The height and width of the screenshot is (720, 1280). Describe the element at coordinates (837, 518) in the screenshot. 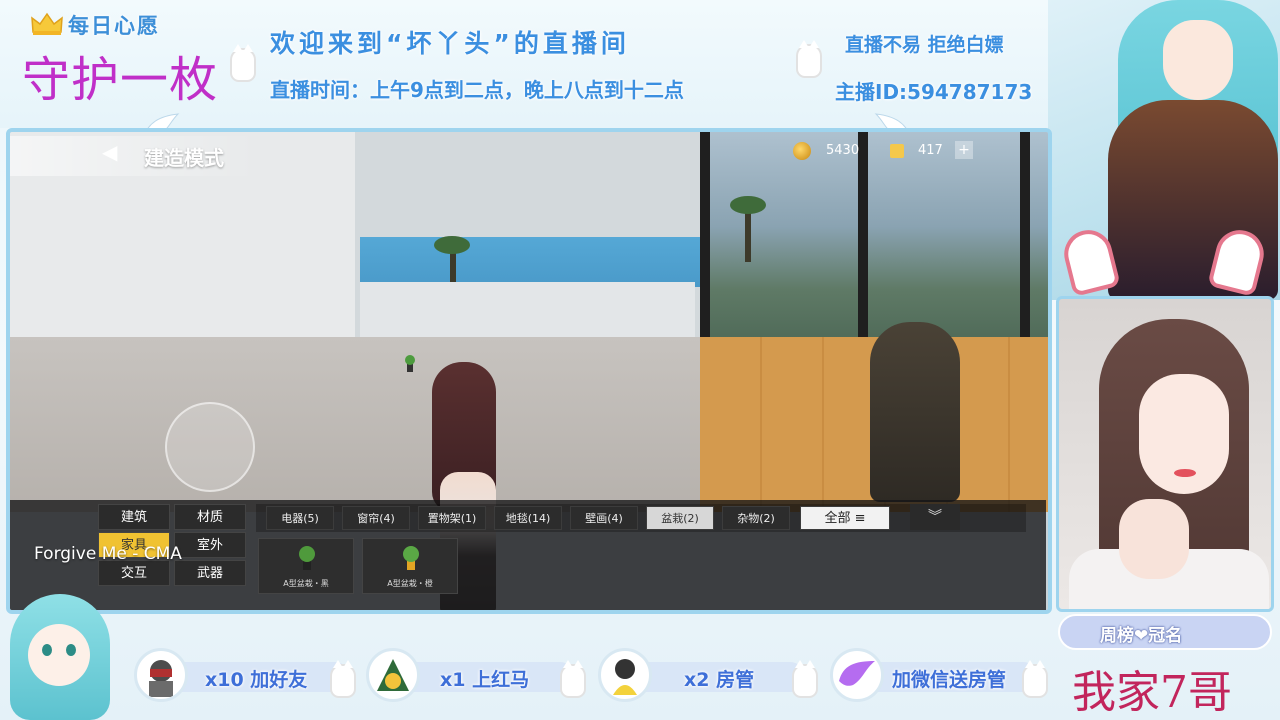

I see `all-filter-label: 全部` at that location.